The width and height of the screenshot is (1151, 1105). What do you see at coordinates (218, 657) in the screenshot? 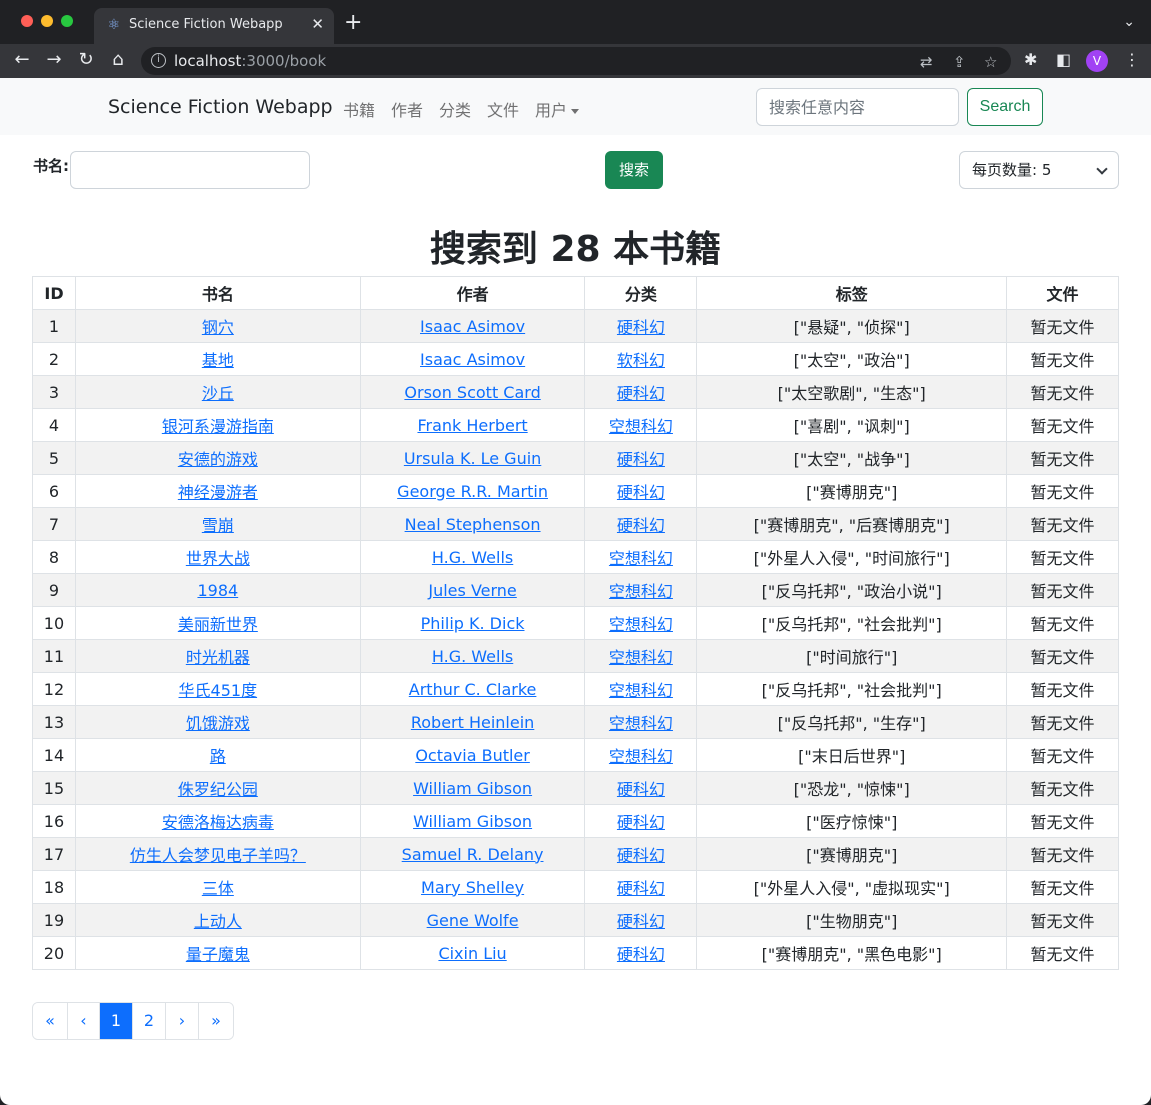
I see `book-title-link: 时光机器` at bounding box center [218, 657].